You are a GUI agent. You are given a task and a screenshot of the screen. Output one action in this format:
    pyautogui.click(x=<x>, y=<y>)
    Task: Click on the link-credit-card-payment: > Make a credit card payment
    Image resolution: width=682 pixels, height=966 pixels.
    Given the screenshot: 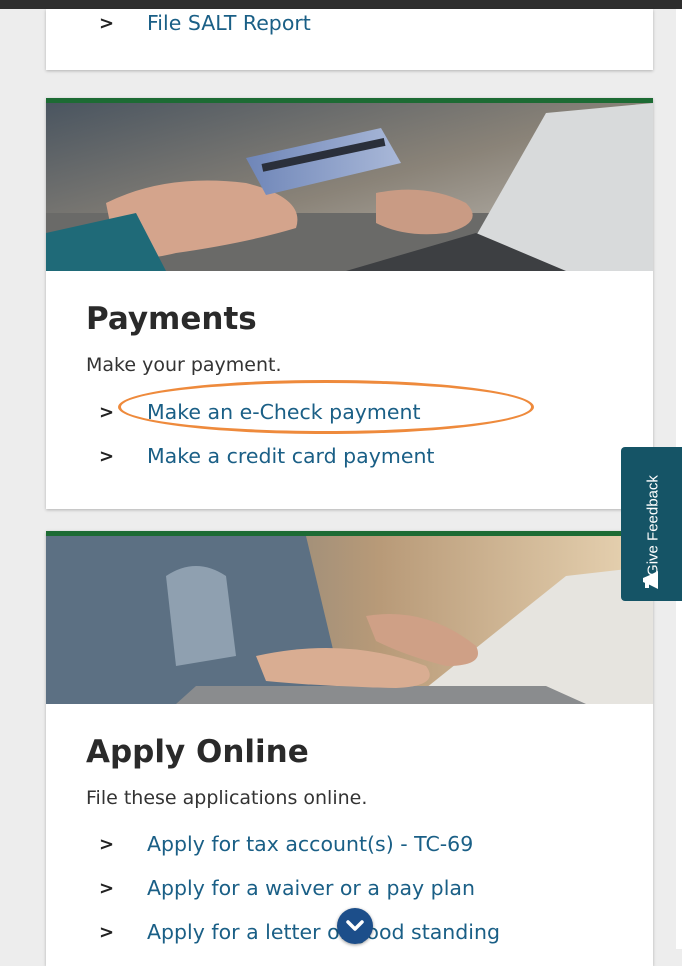 What is the action you would take?
    pyautogui.click(x=266, y=456)
    